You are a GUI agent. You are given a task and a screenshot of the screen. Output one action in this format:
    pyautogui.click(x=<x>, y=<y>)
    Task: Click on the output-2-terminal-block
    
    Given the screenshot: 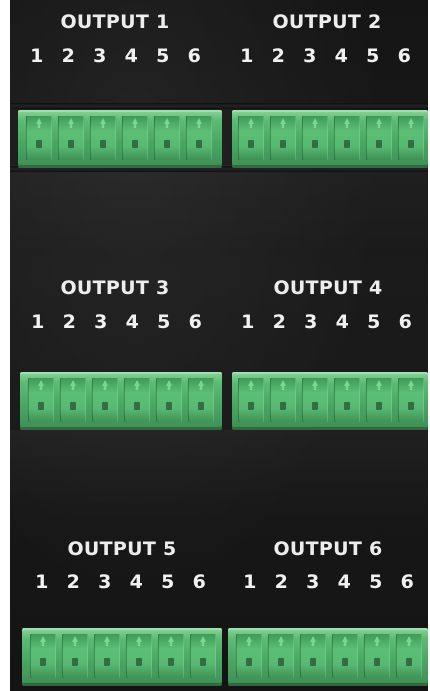 What is the action you would take?
    pyautogui.click(x=330, y=139)
    